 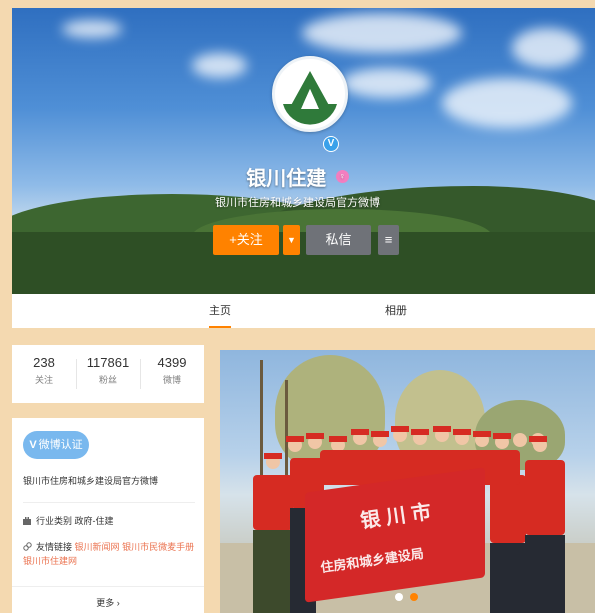 I want to click on follow-button: +关注, so click(x=246, y=240).